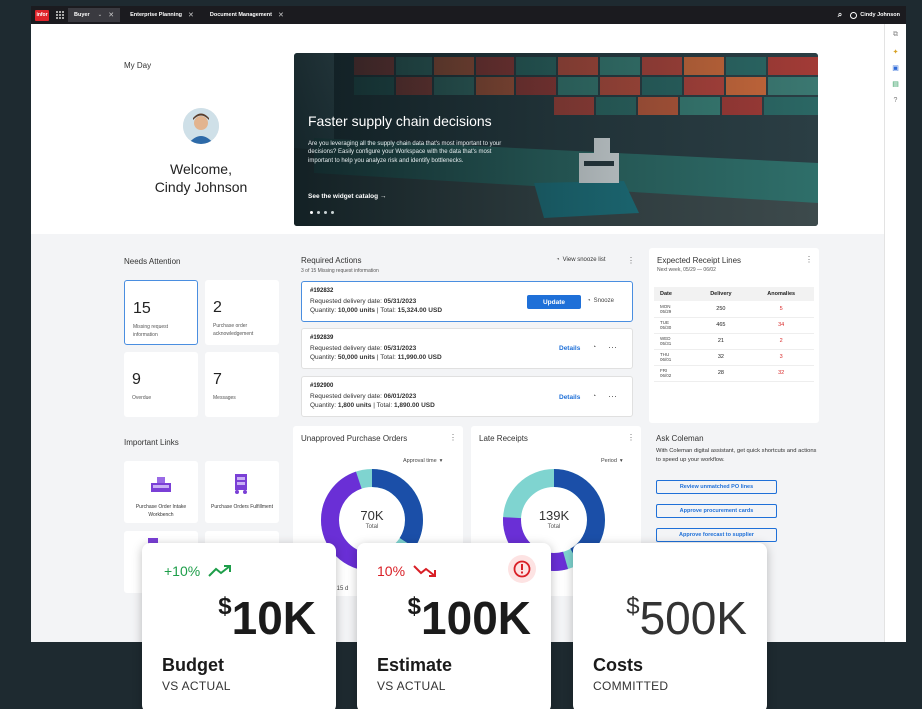  I want to click on delivery-cell: 250, so click(721, 309).